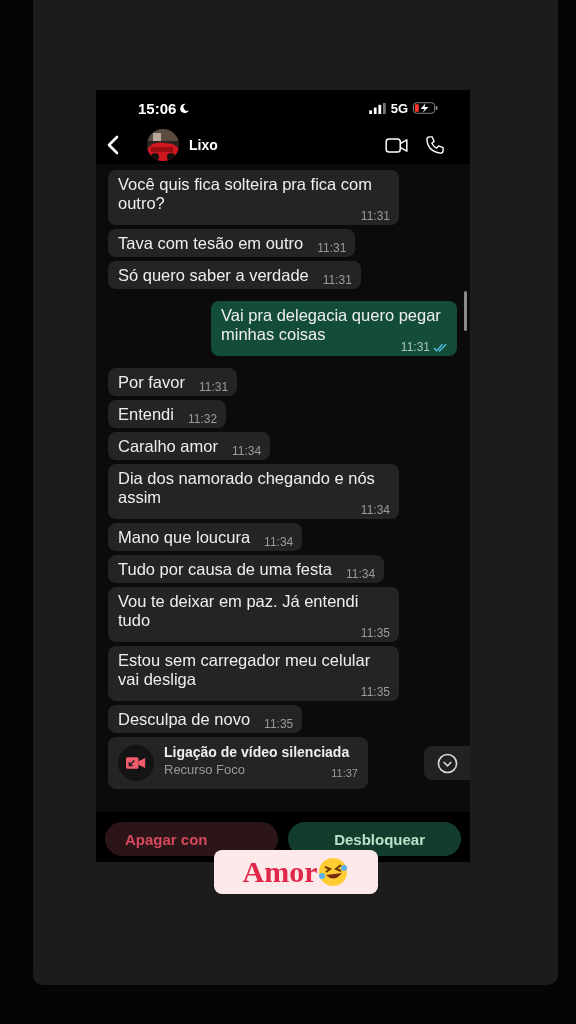 The image size is (576, 1024). What do you see at coordinates (257, 752) in the screenshot?
I see `call-title: Ligação de vídeo silenciada` at bounding box center [257, 752].